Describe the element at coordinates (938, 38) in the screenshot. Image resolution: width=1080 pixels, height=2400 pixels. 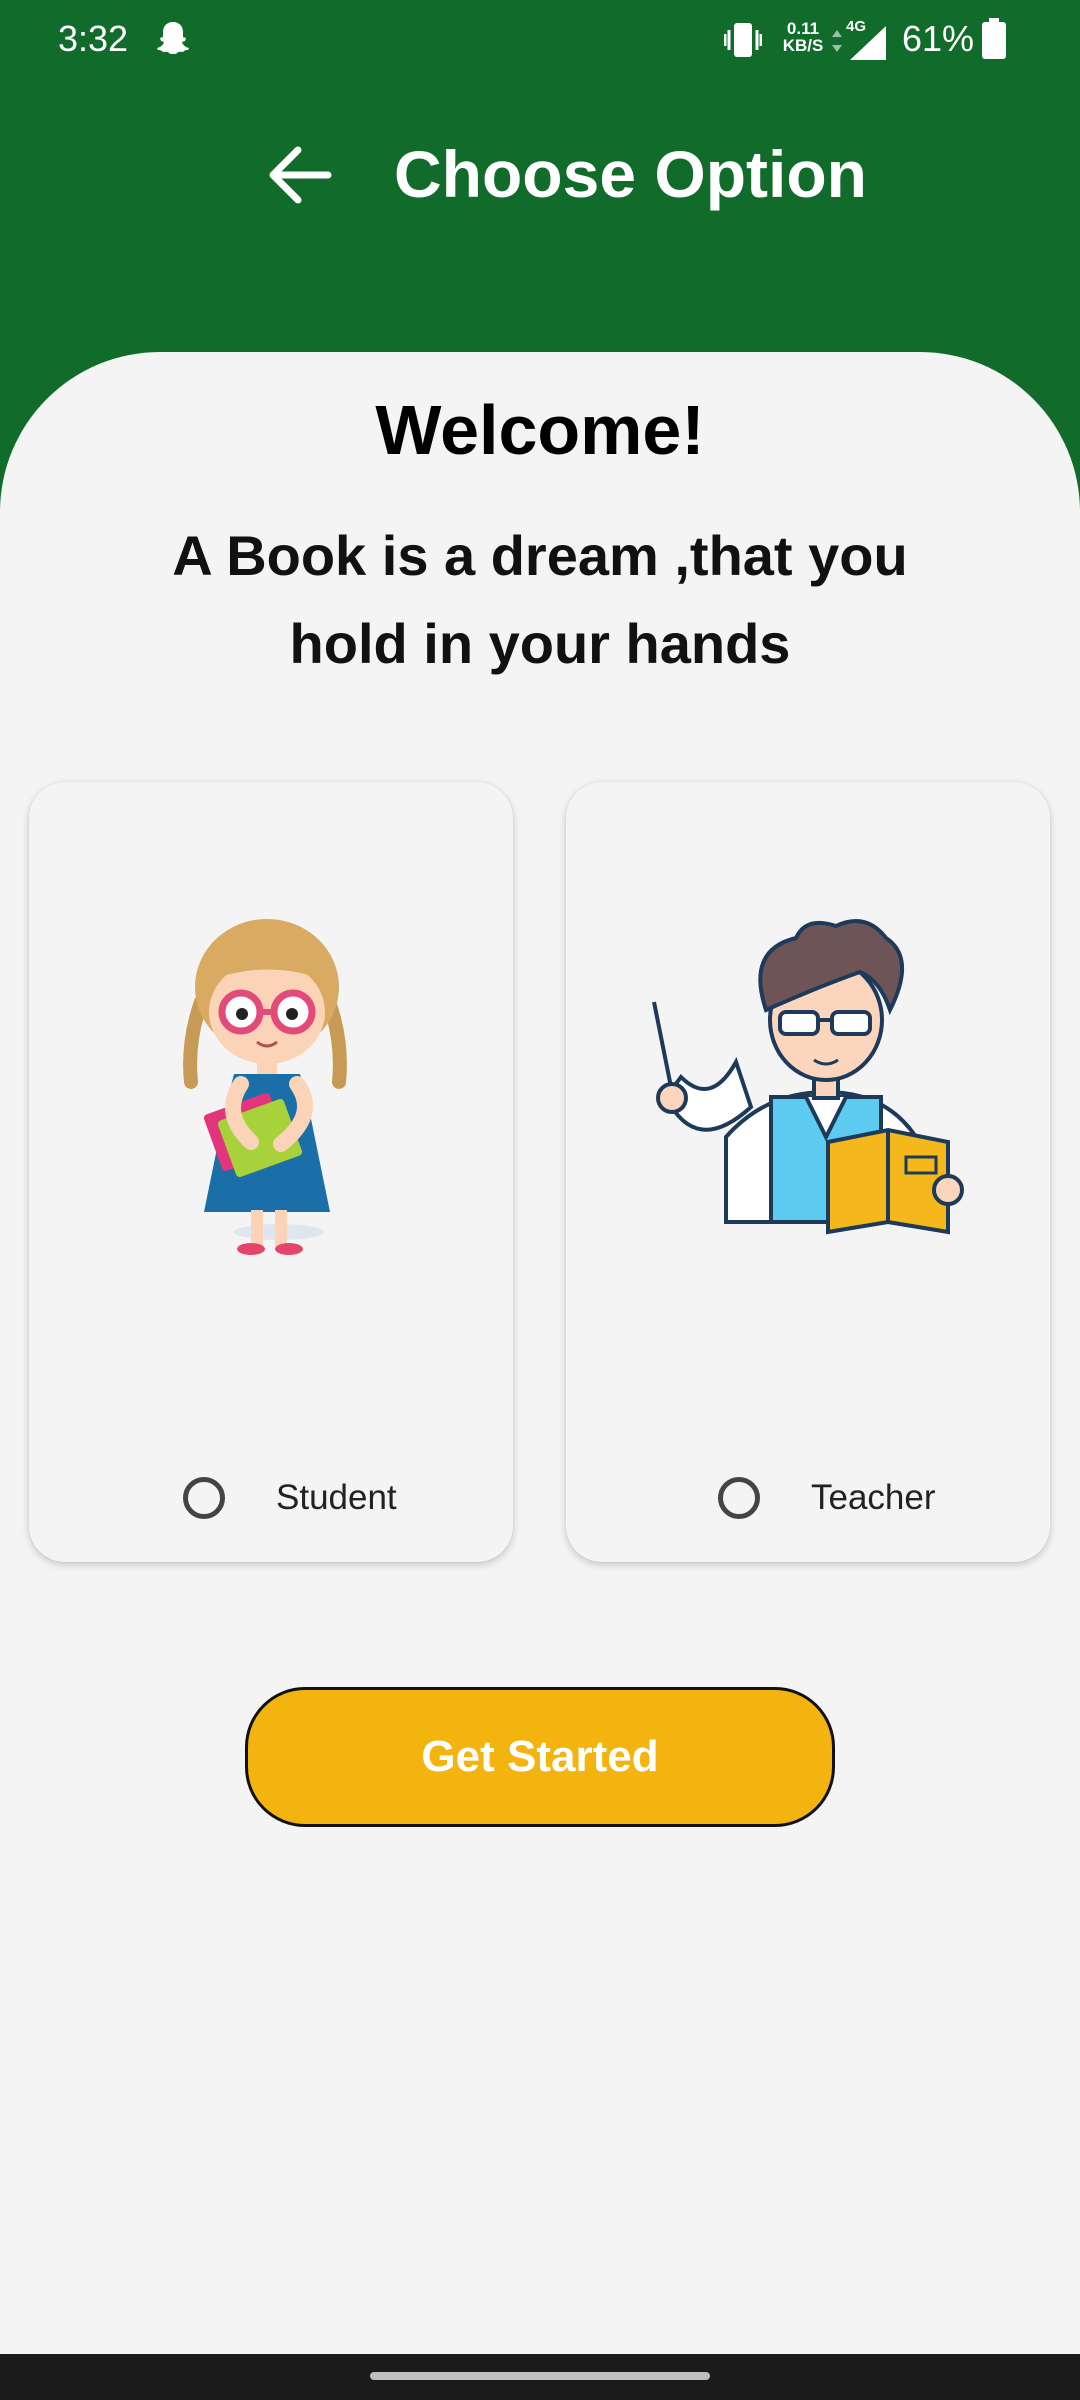
I see `battery-percent: 61%` at that location.